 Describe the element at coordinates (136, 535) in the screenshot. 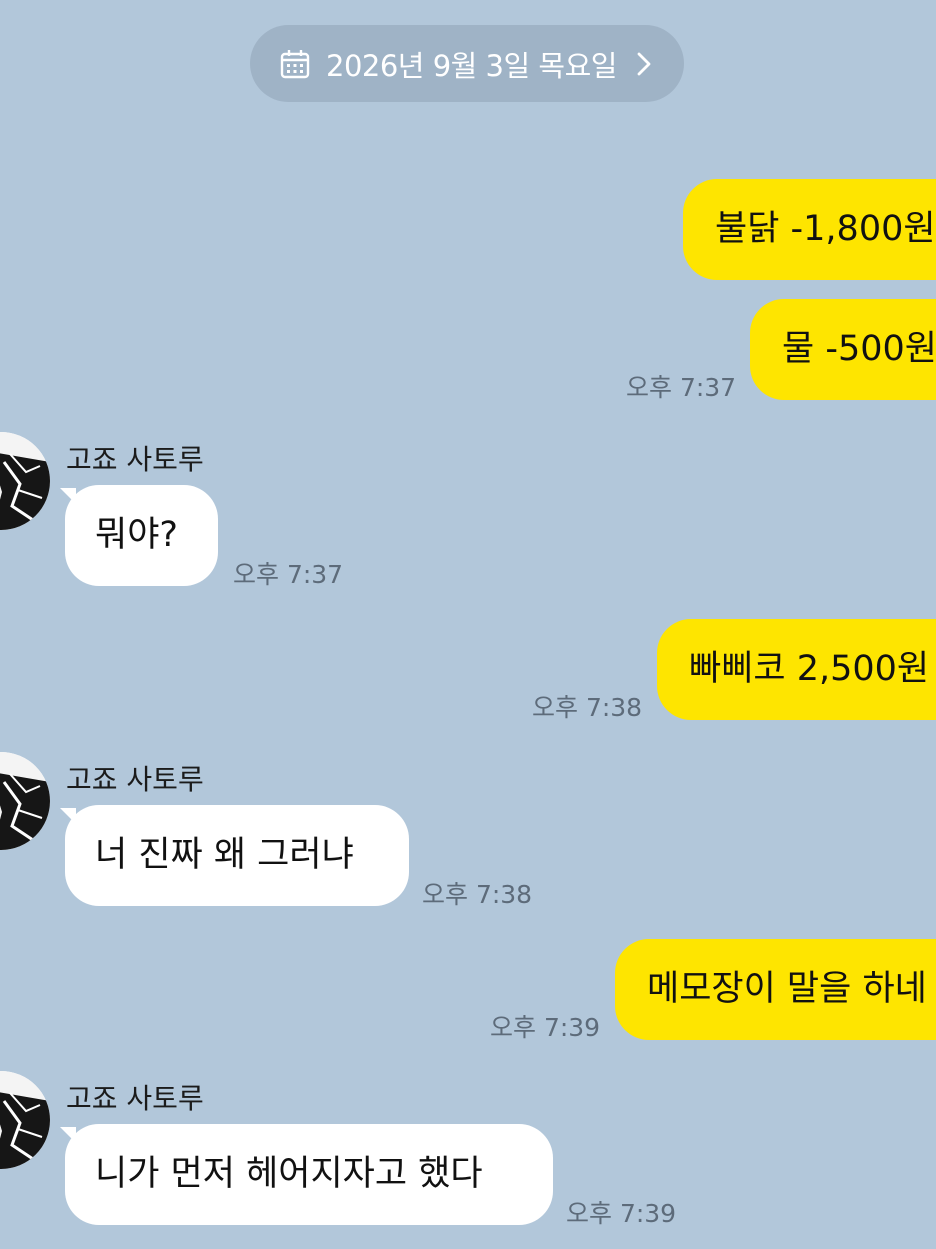

I see `message-text: 뭐야?` at that location.